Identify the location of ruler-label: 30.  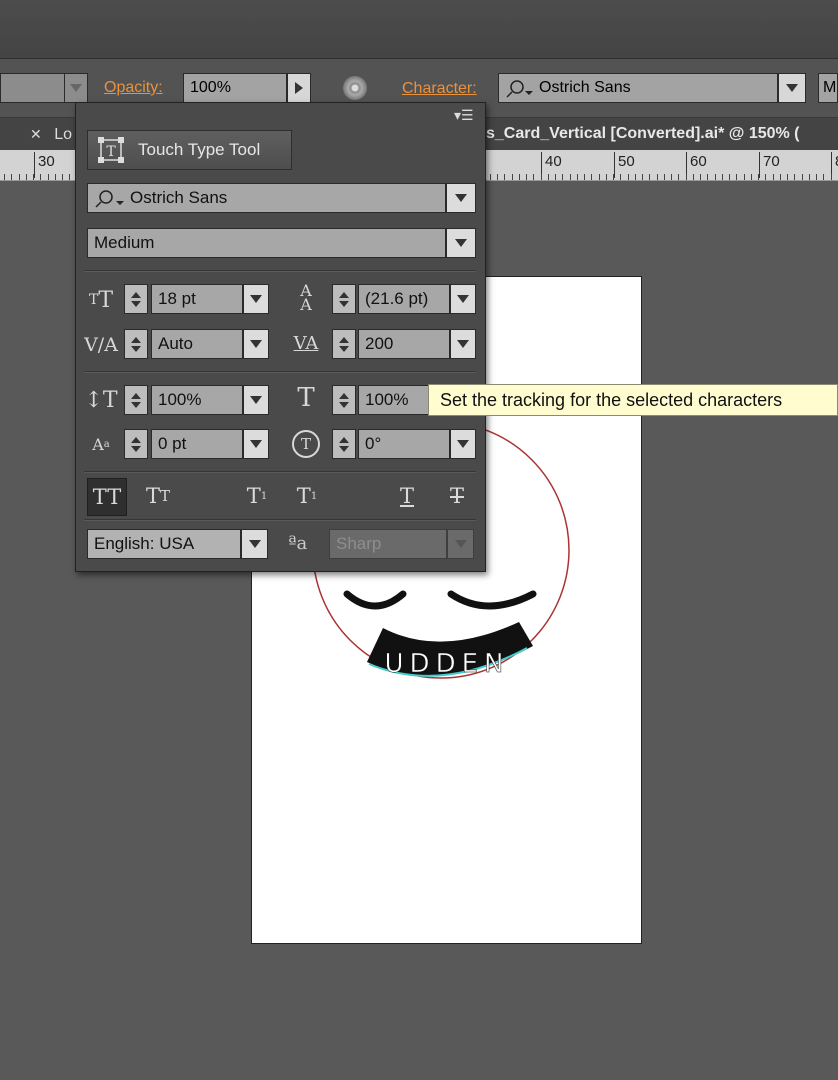
(44, 165).